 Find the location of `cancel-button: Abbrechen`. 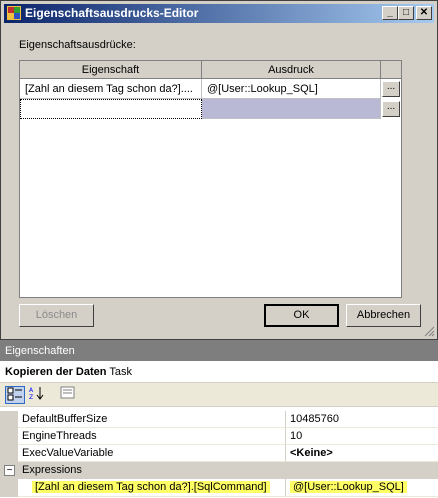

cancel-button: Abbrechen is located at coordinates (383, 315).